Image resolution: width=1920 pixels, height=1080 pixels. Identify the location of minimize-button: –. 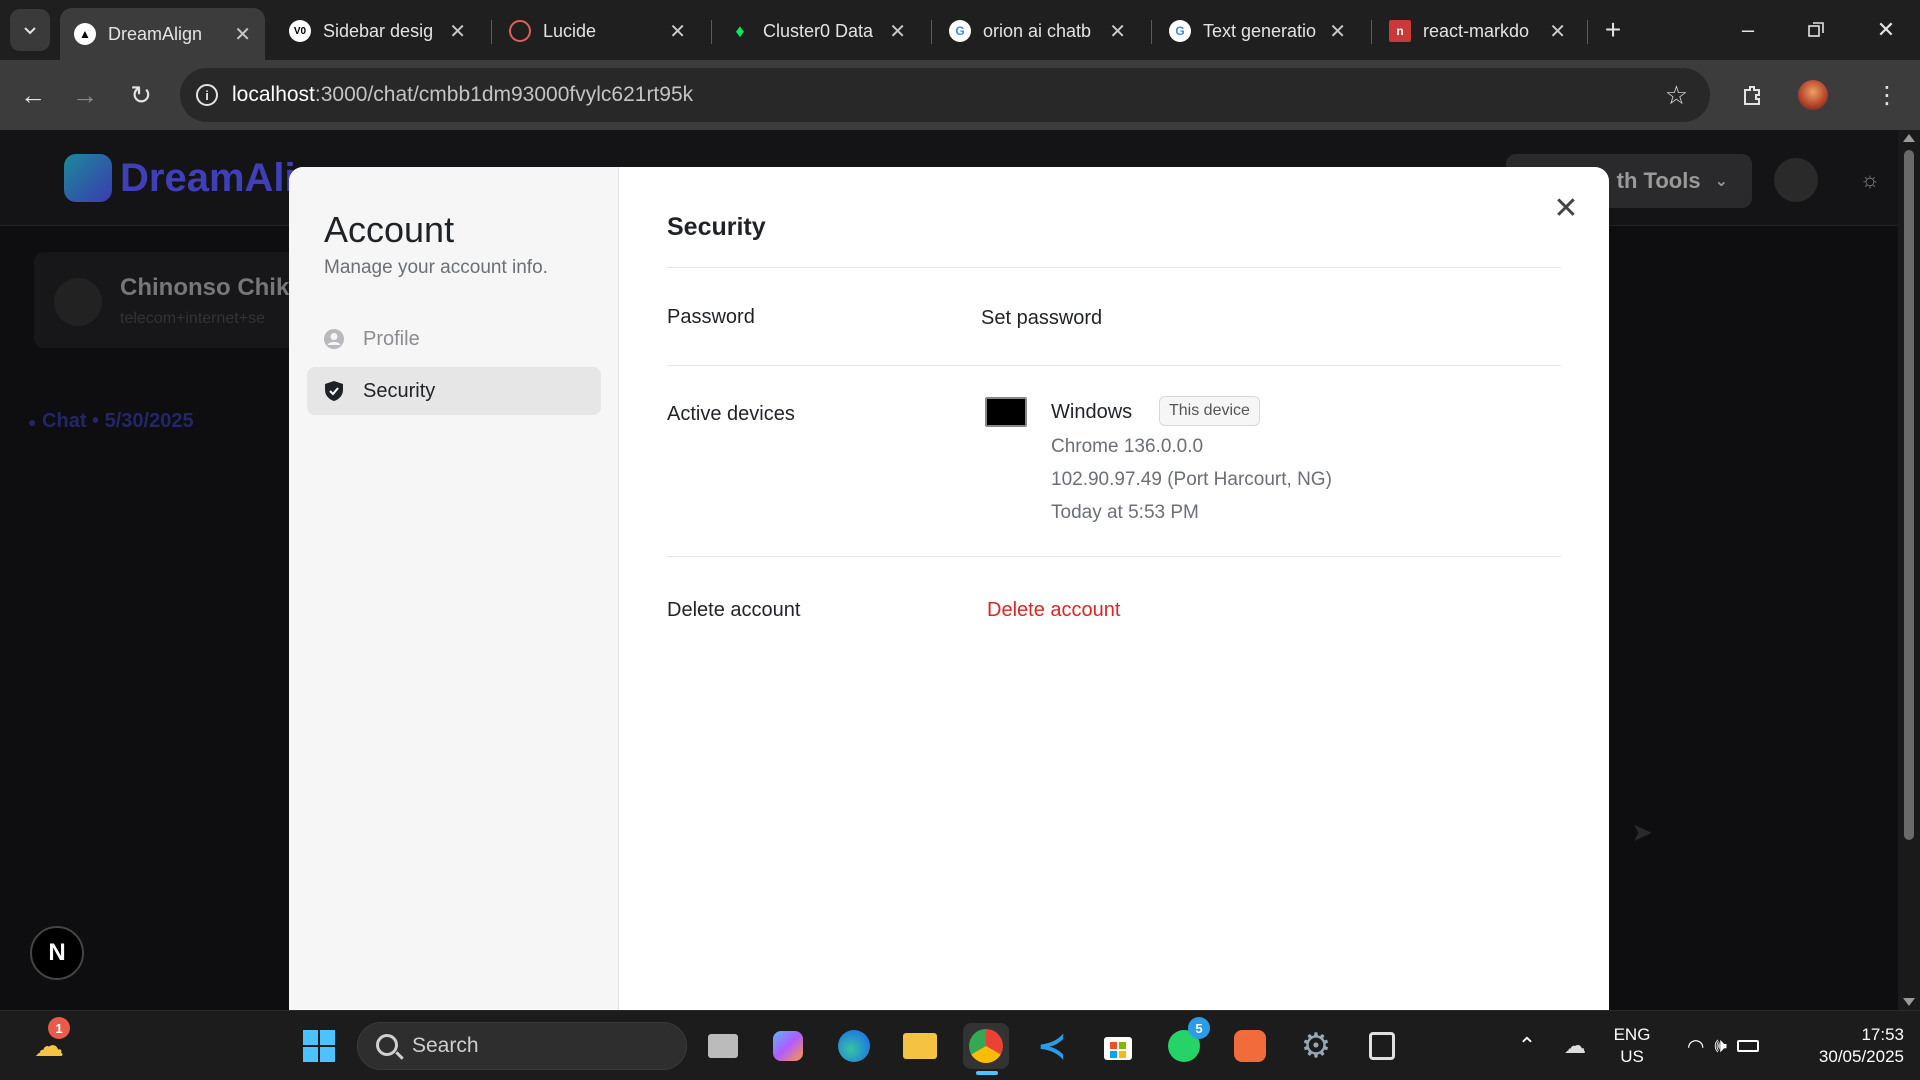
(1748, 30).